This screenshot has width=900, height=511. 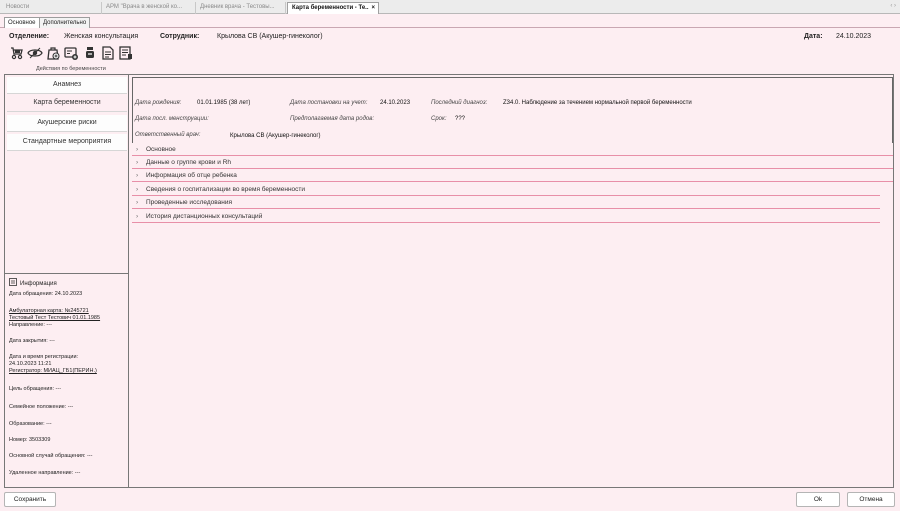 What do you see at coordinates (52, 8) in the screenshot?
I see `tab-news: Новости` at bounding box center [52, 8].